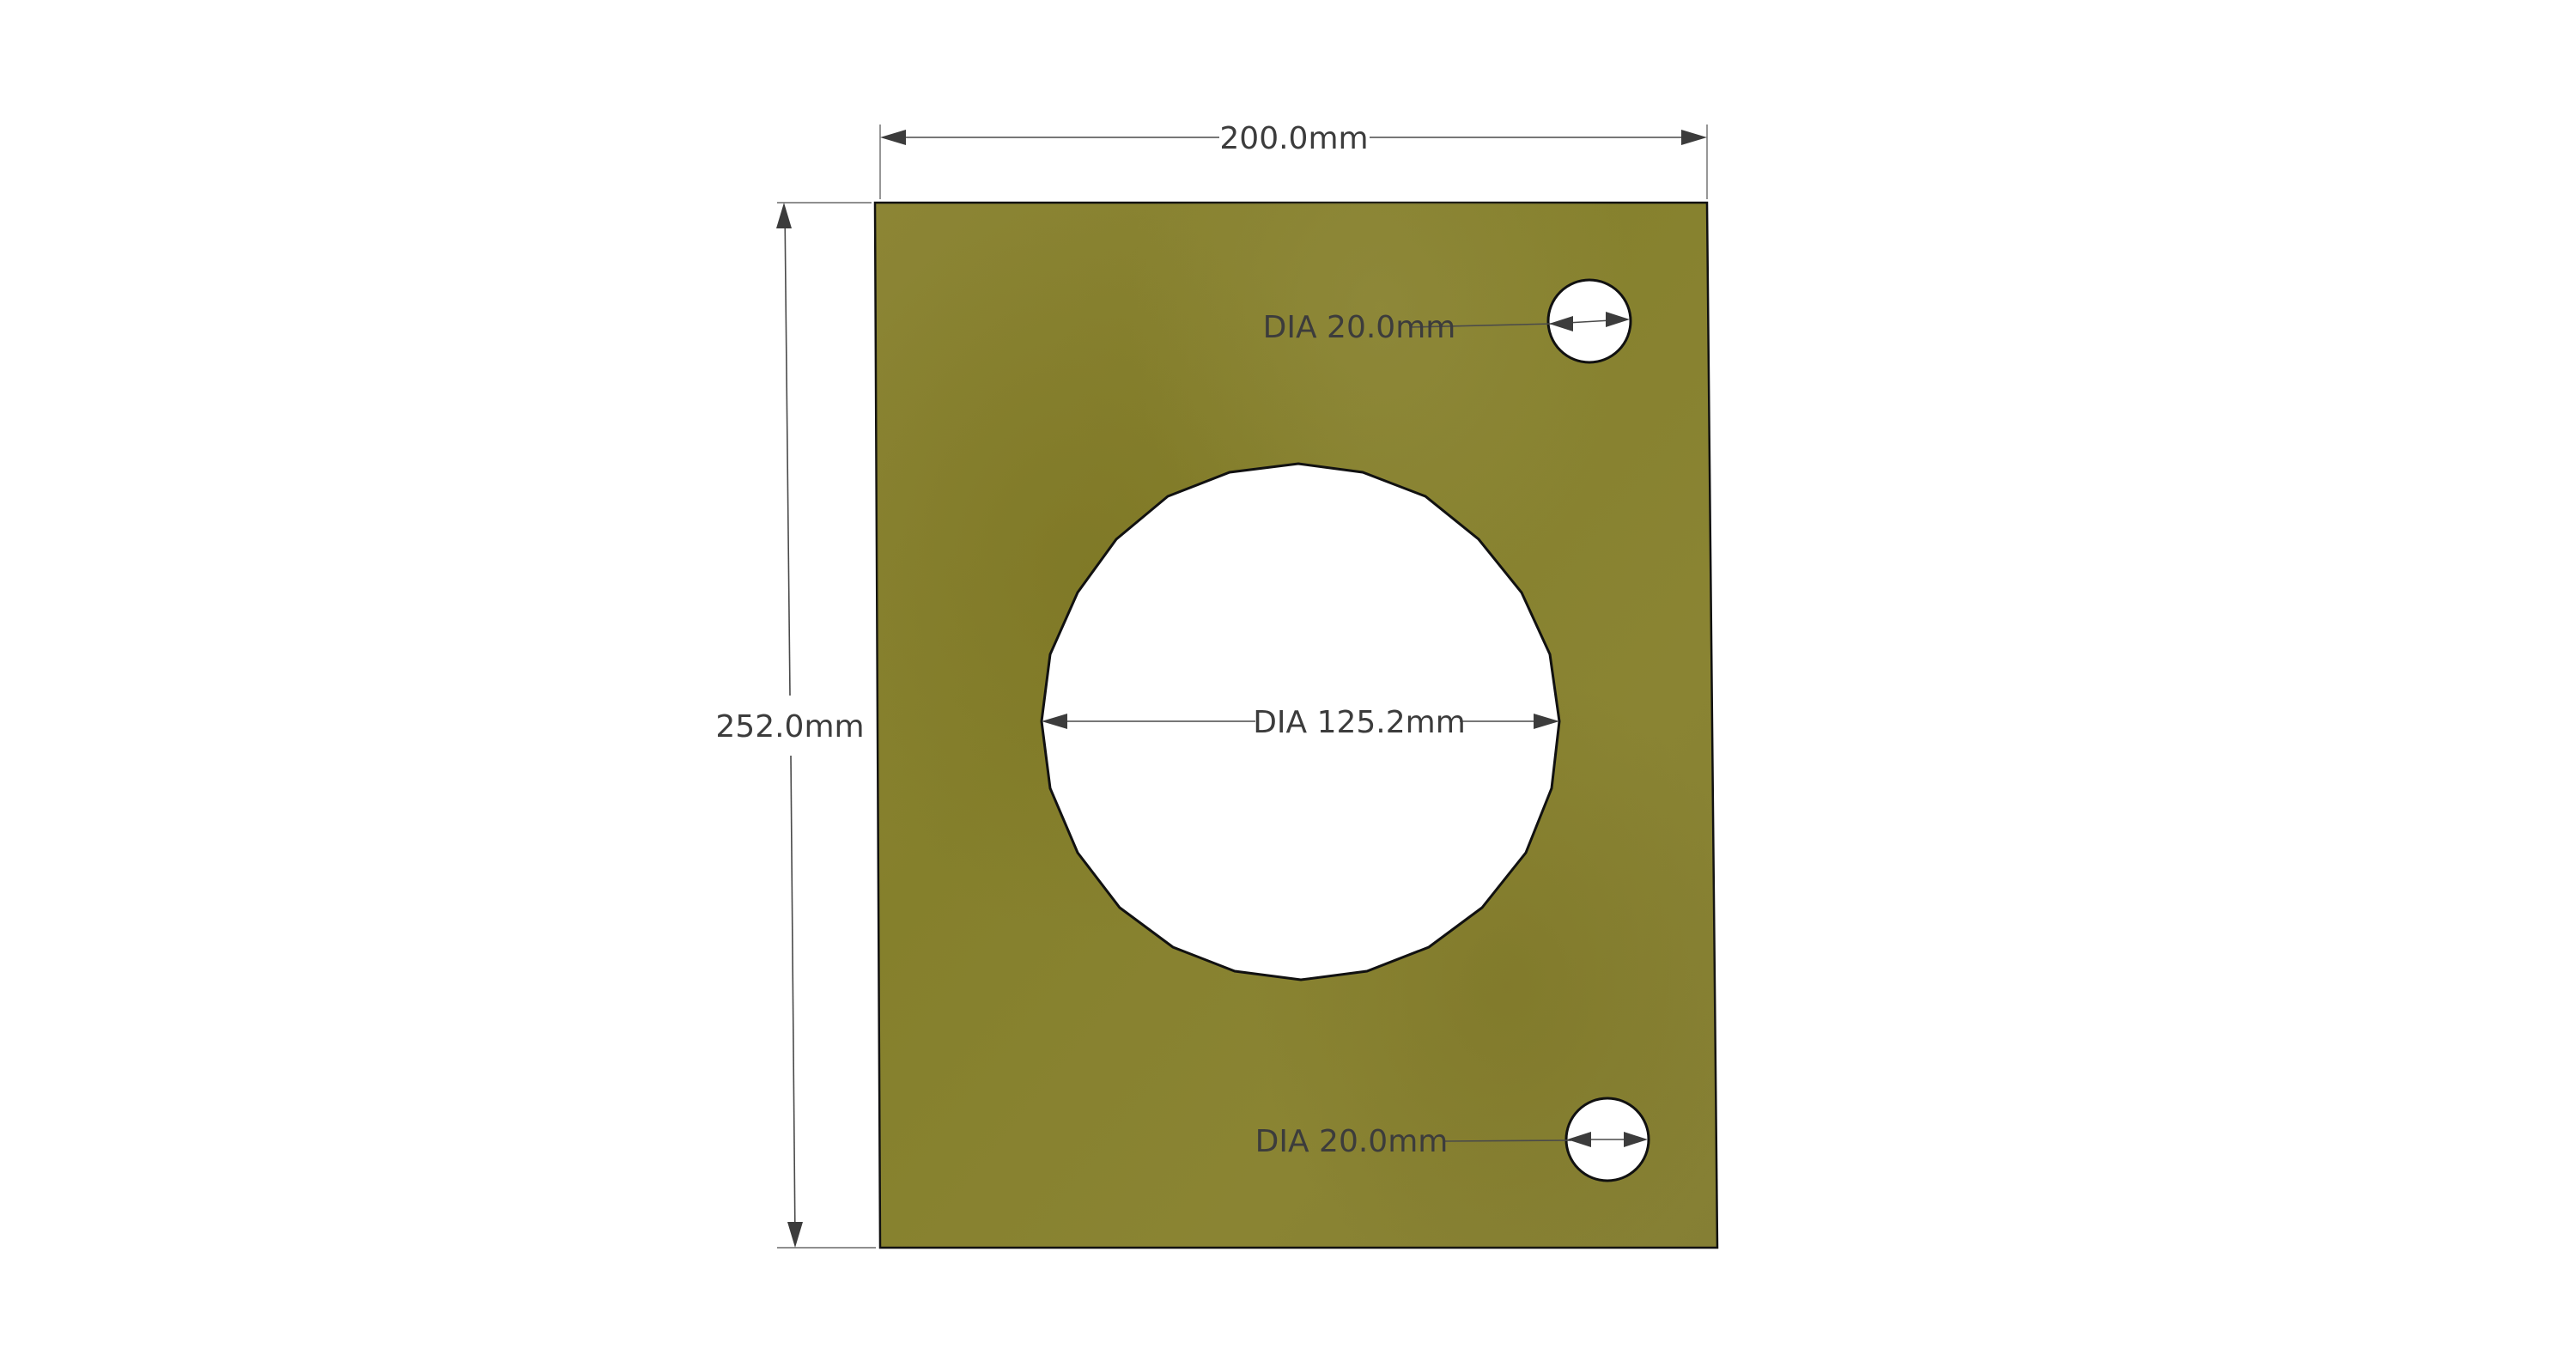 The image size is (2576, 1349). I want to click on top-hole-label: DIA 20.0mm, so click(1360, 328).